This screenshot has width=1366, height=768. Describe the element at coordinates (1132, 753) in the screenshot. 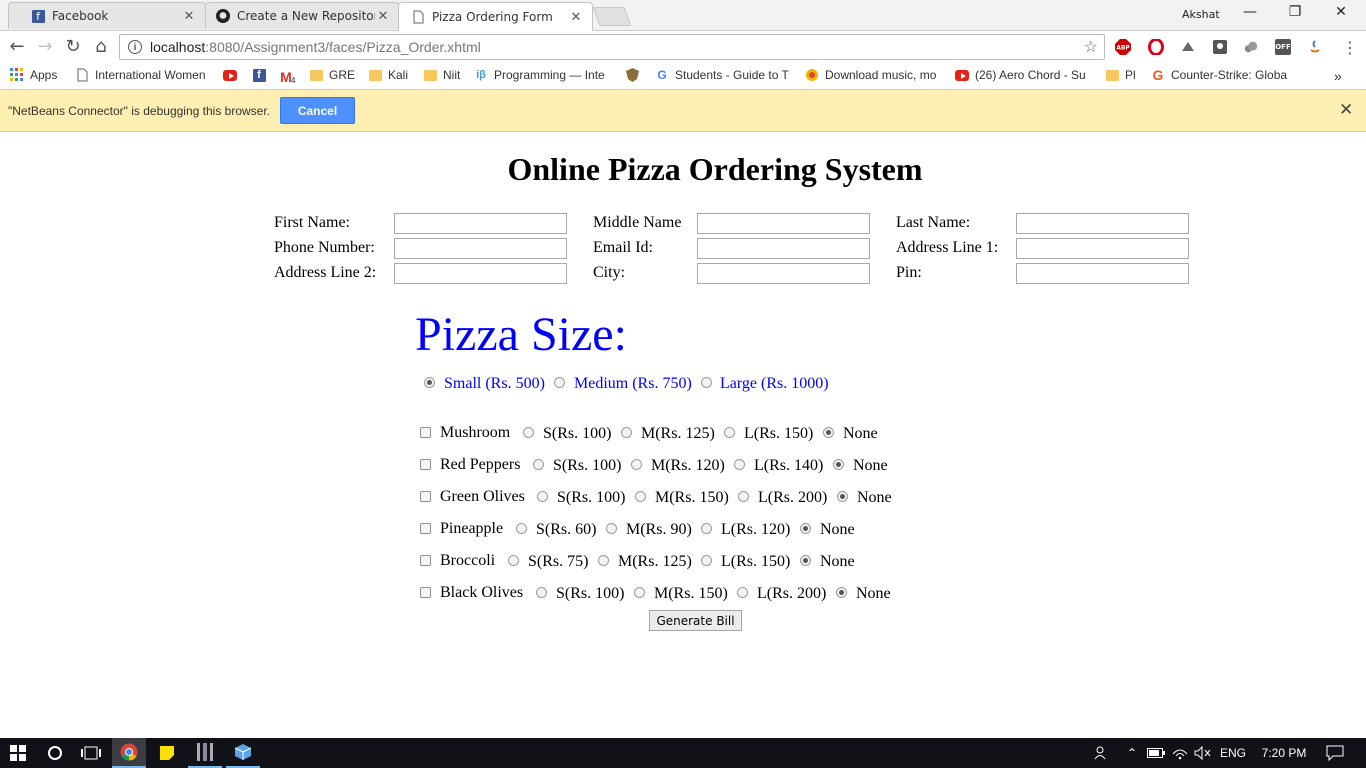

I see `chevron-up-icon: ⌃` at that location.